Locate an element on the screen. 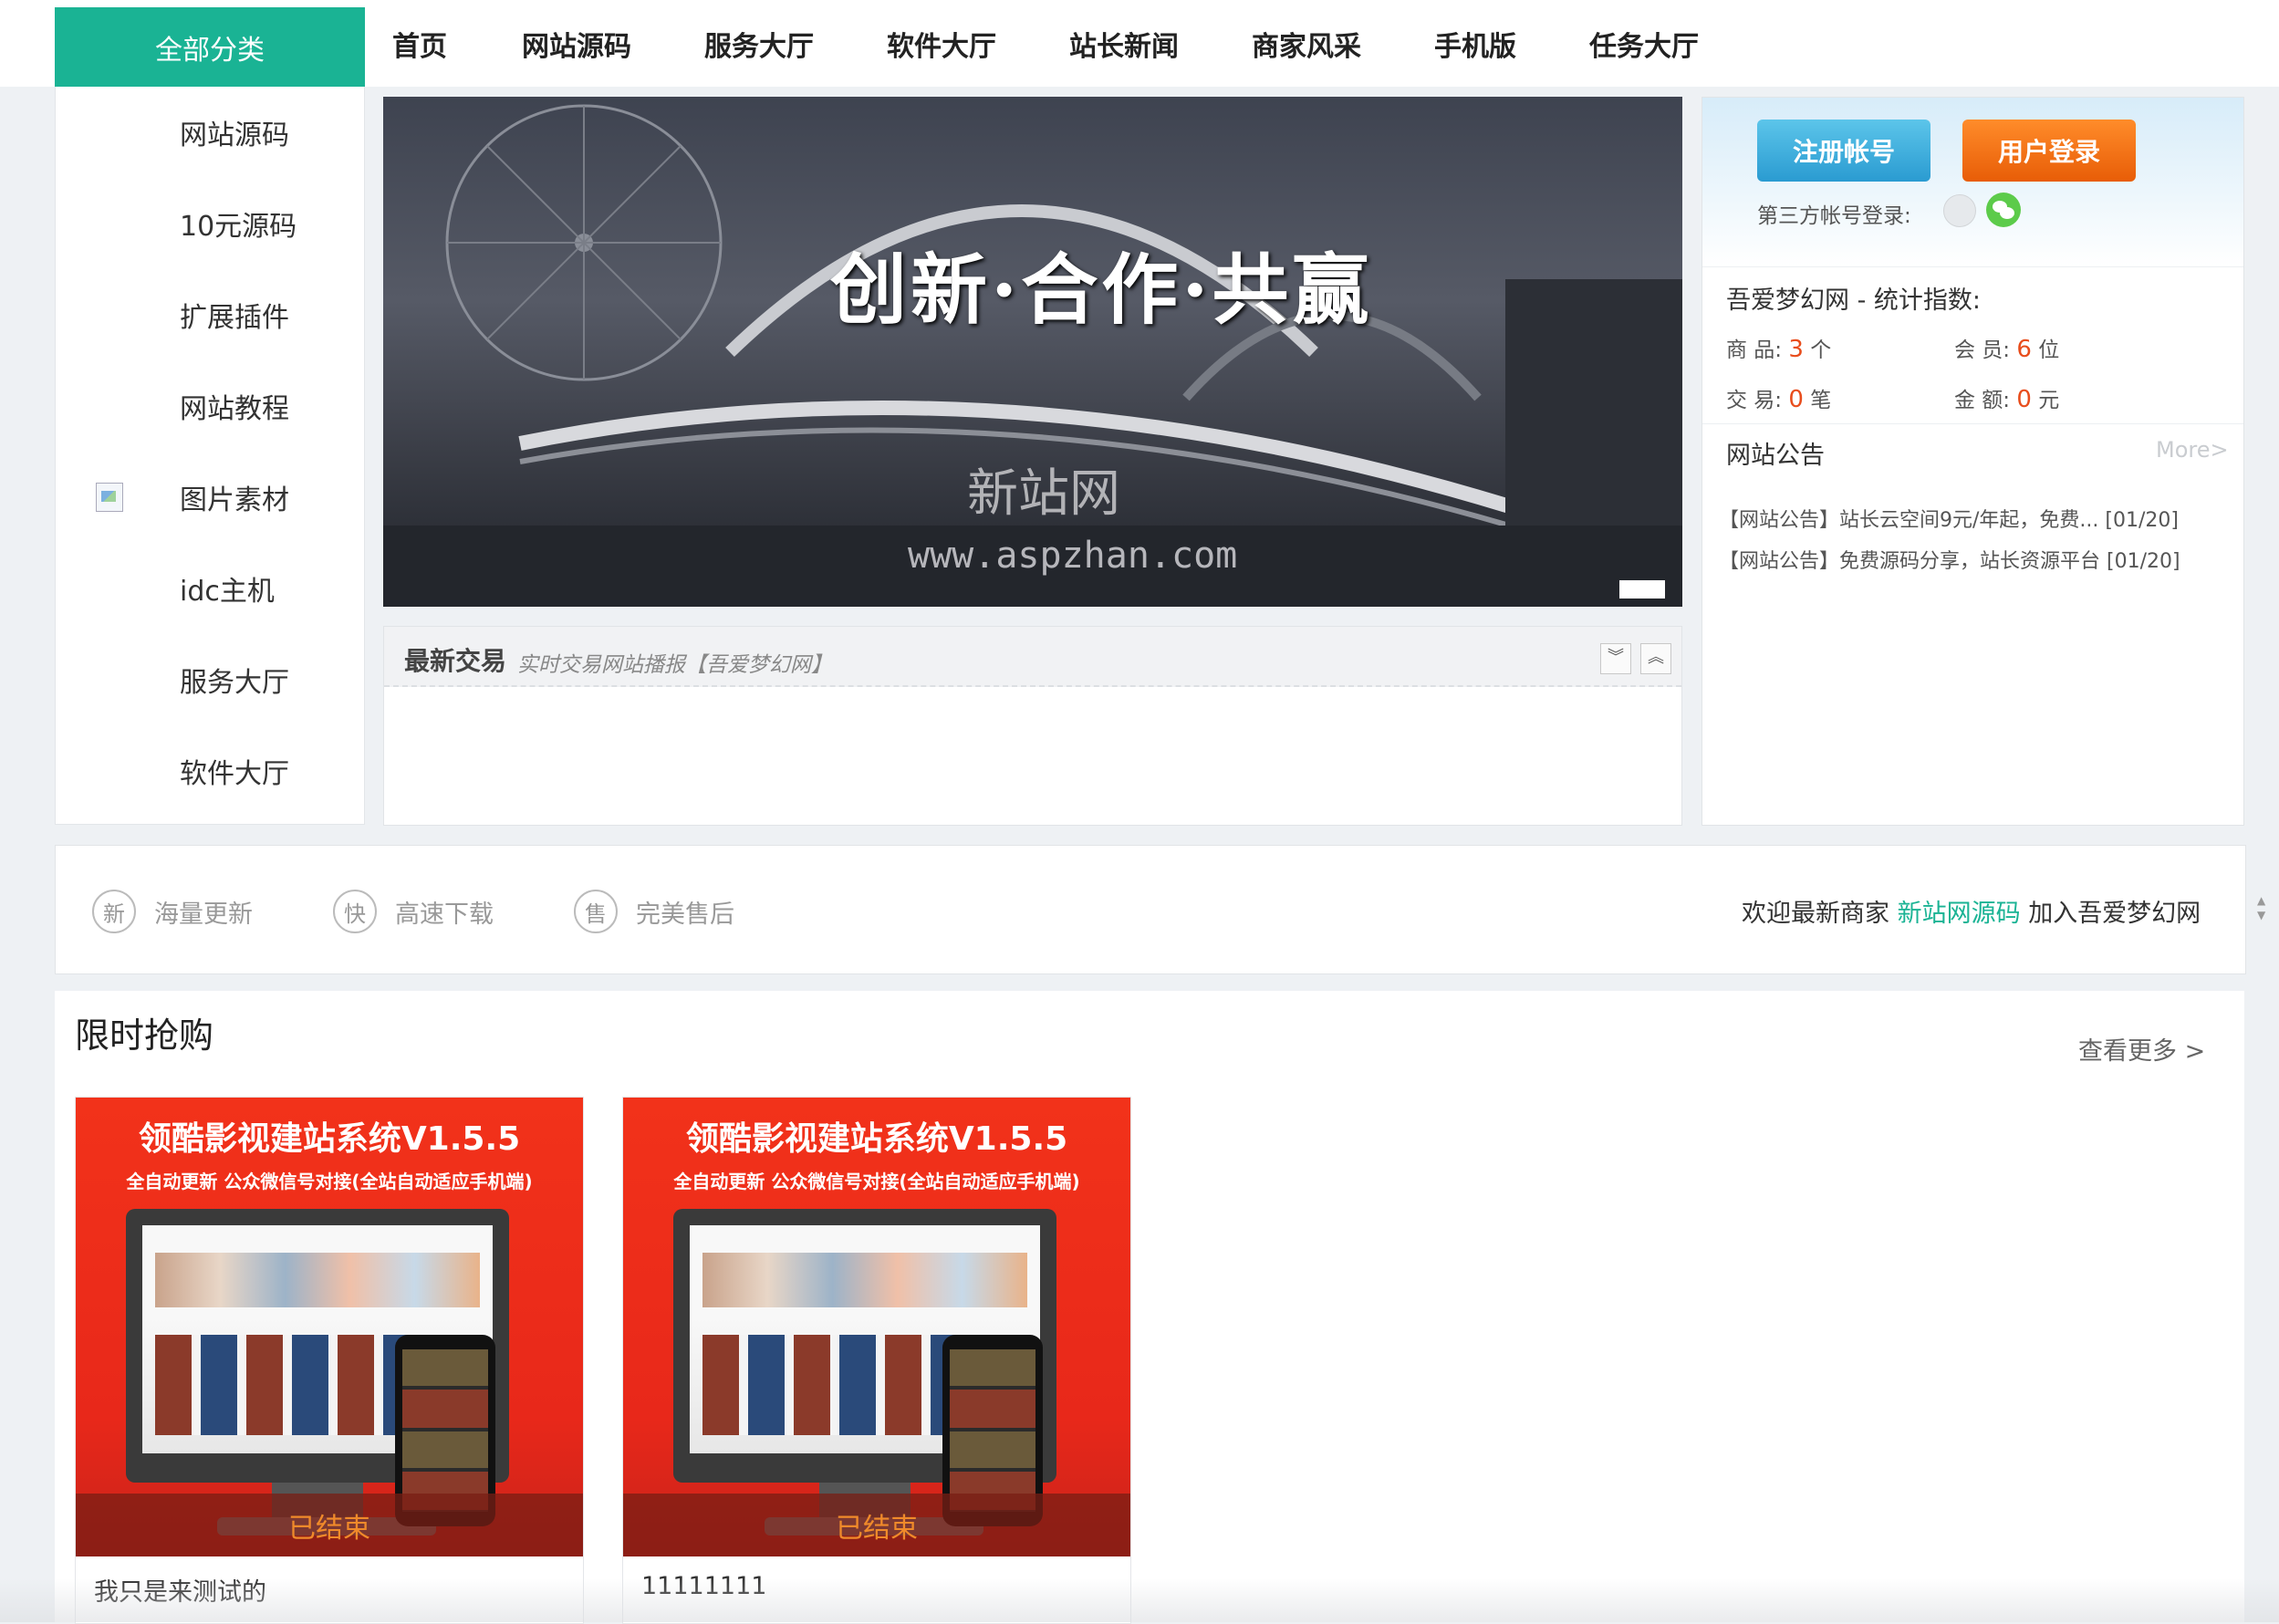 This screenshot has width=2279, height=1624. chevron-double-up-icon: ︽ is located at coordinates (1655, 658).